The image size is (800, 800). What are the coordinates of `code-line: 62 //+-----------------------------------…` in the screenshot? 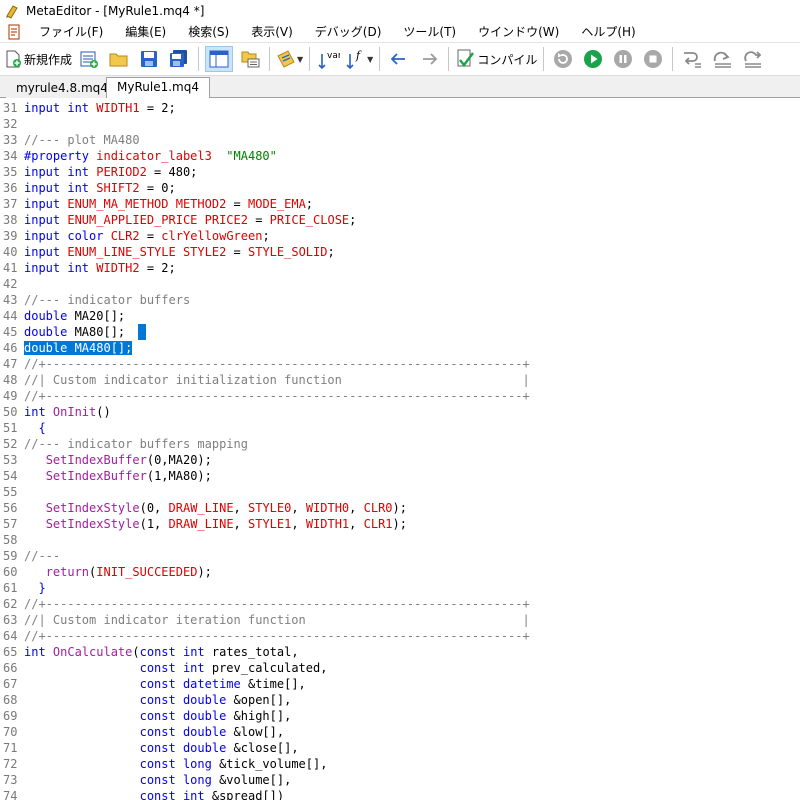 It's located at (265, 604).